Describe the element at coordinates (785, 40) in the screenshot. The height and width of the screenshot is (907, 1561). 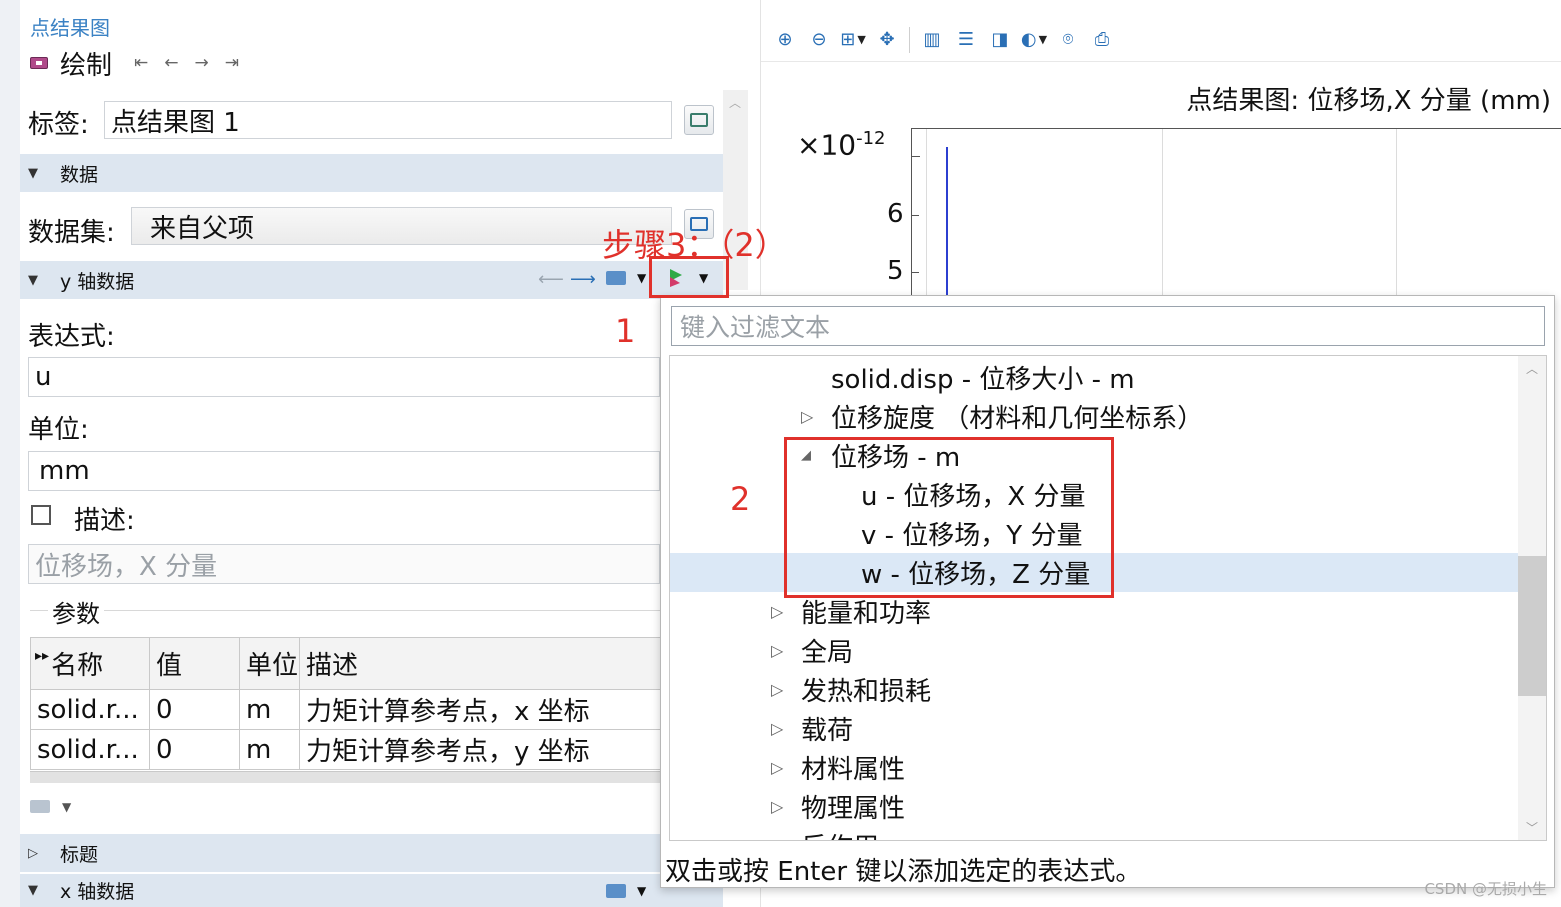
I see `zoom-in-icon: ⊕` at that location.